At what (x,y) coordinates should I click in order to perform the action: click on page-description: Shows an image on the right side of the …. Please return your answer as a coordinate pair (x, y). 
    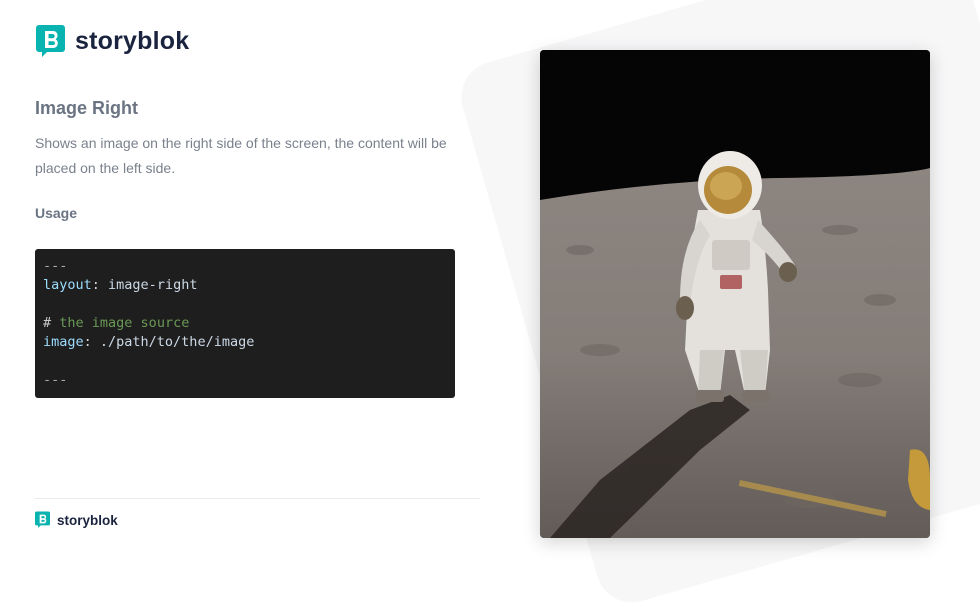
    Looking at the image, I should click on (241, 155).